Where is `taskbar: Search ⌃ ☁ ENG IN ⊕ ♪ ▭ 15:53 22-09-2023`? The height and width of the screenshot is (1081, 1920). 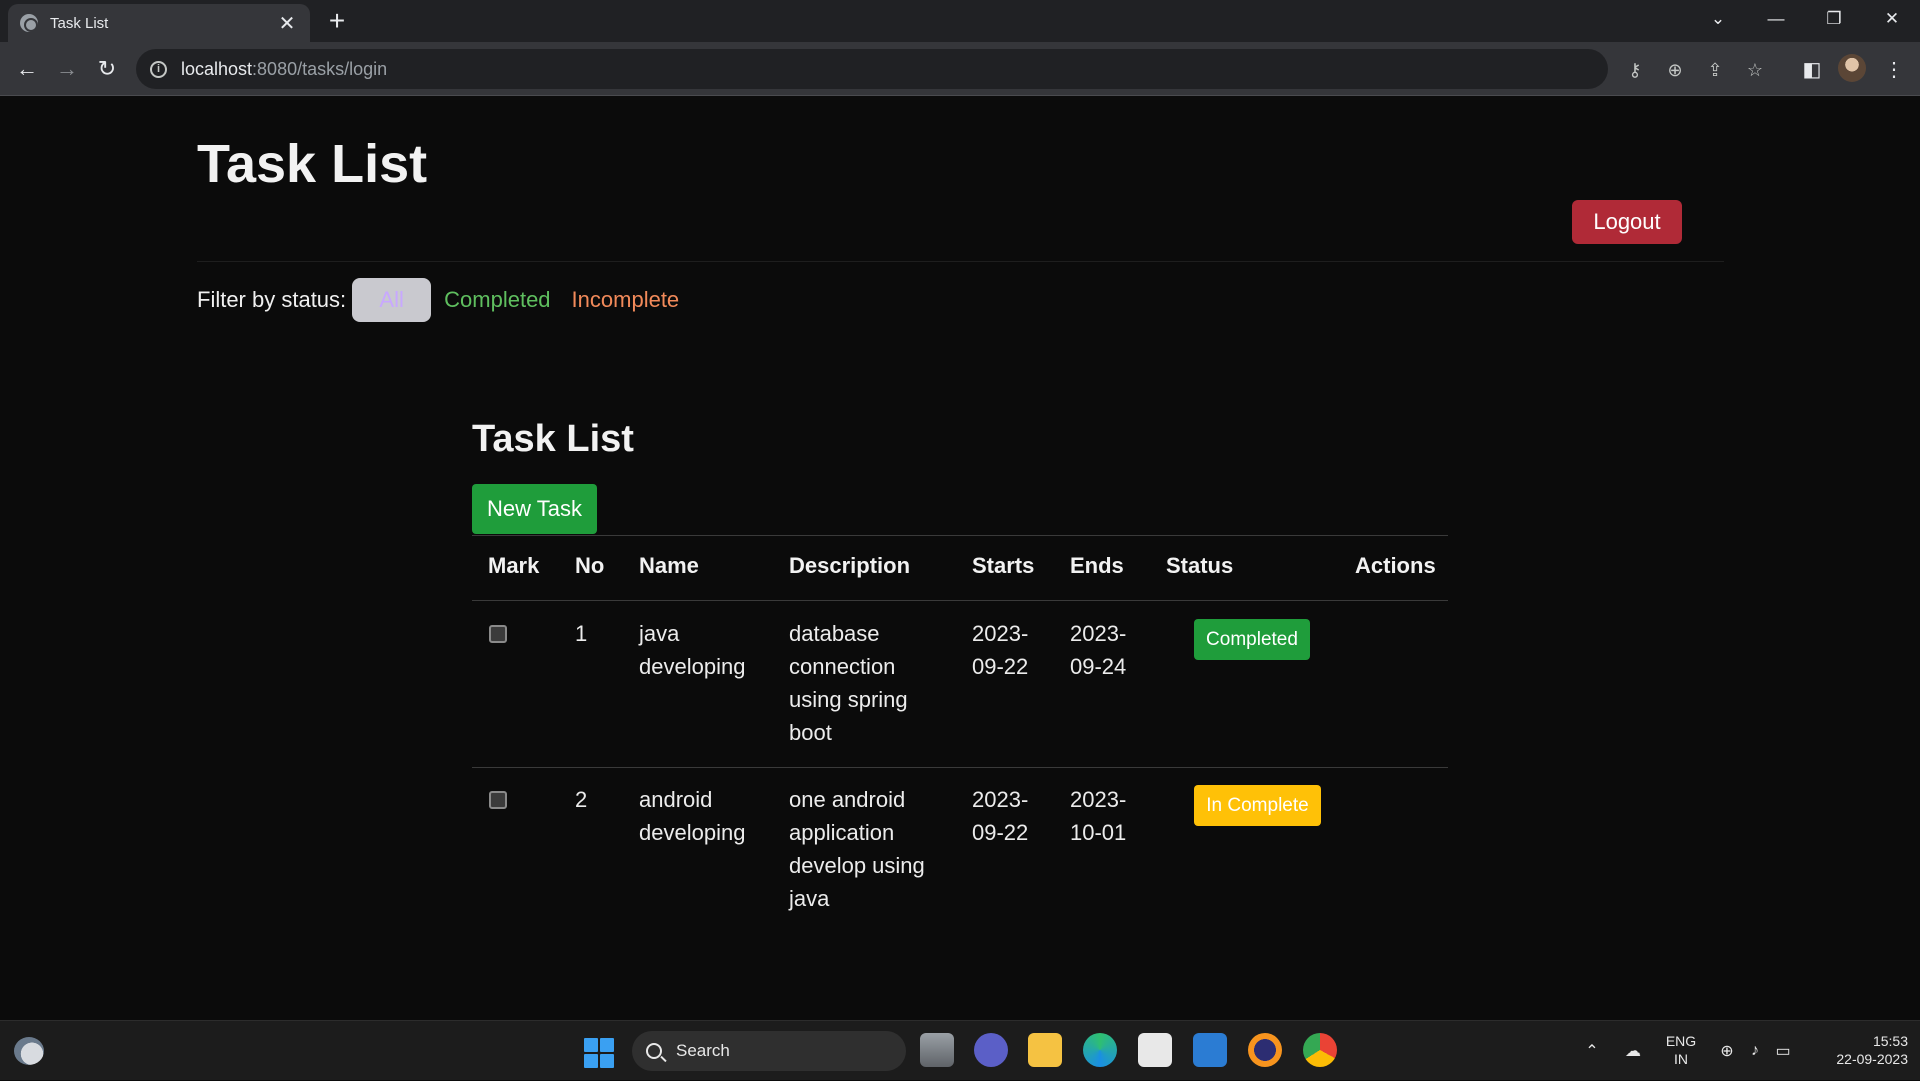 taskbar: Search ⌃ ☁ ENG IN ⊕ ♪ ▭ 15:53 22-09-2023 is located at coordinates (960, 1050).